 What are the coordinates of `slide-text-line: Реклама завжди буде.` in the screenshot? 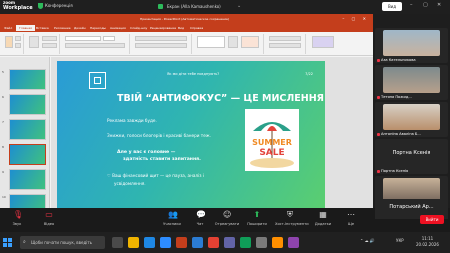 It's located at (132, 120).